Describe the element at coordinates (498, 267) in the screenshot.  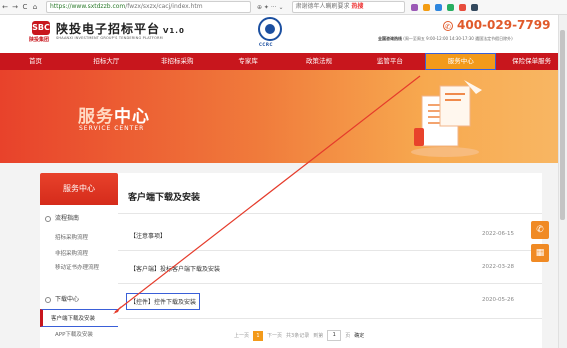
I see `list-item-date: 2022-03-28` at that location.